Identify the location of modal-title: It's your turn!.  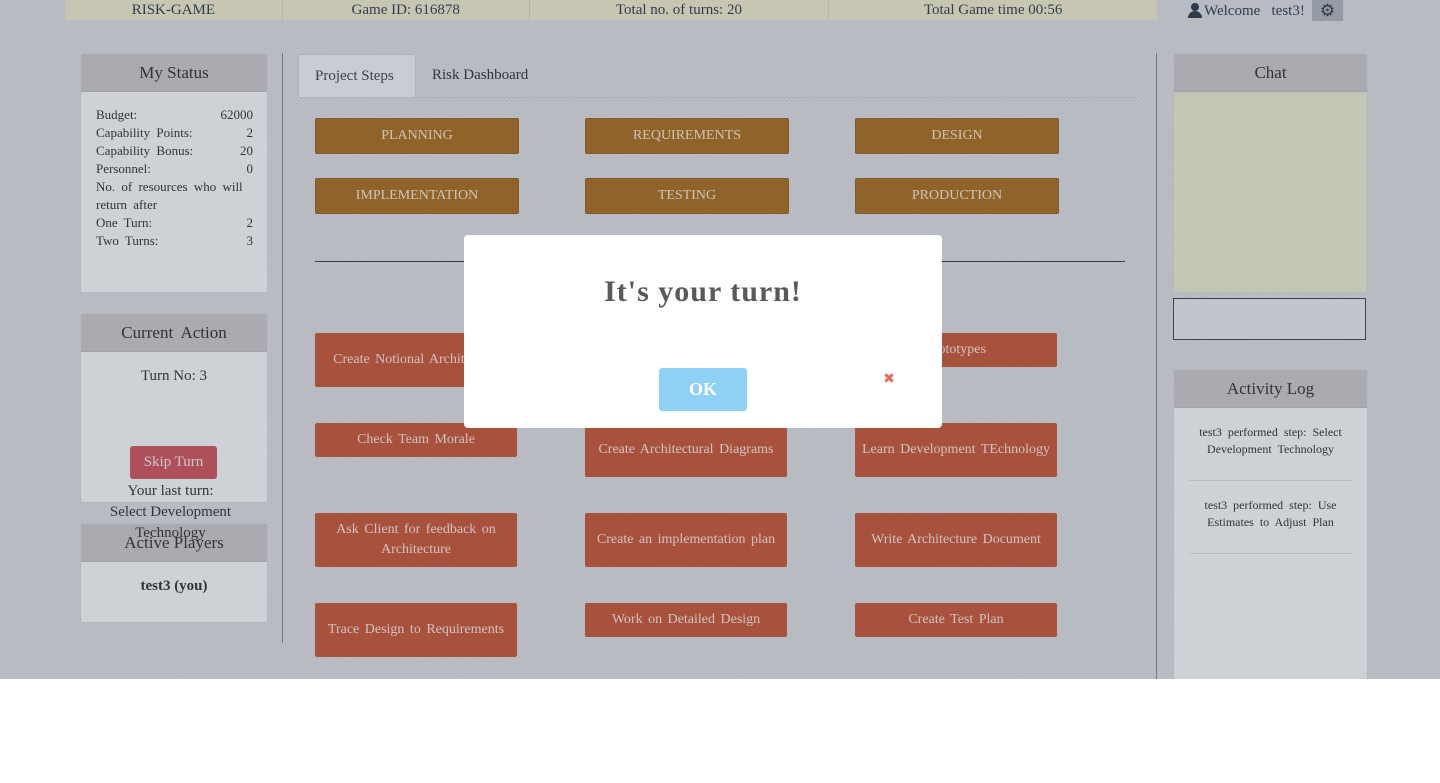
(703, 291).